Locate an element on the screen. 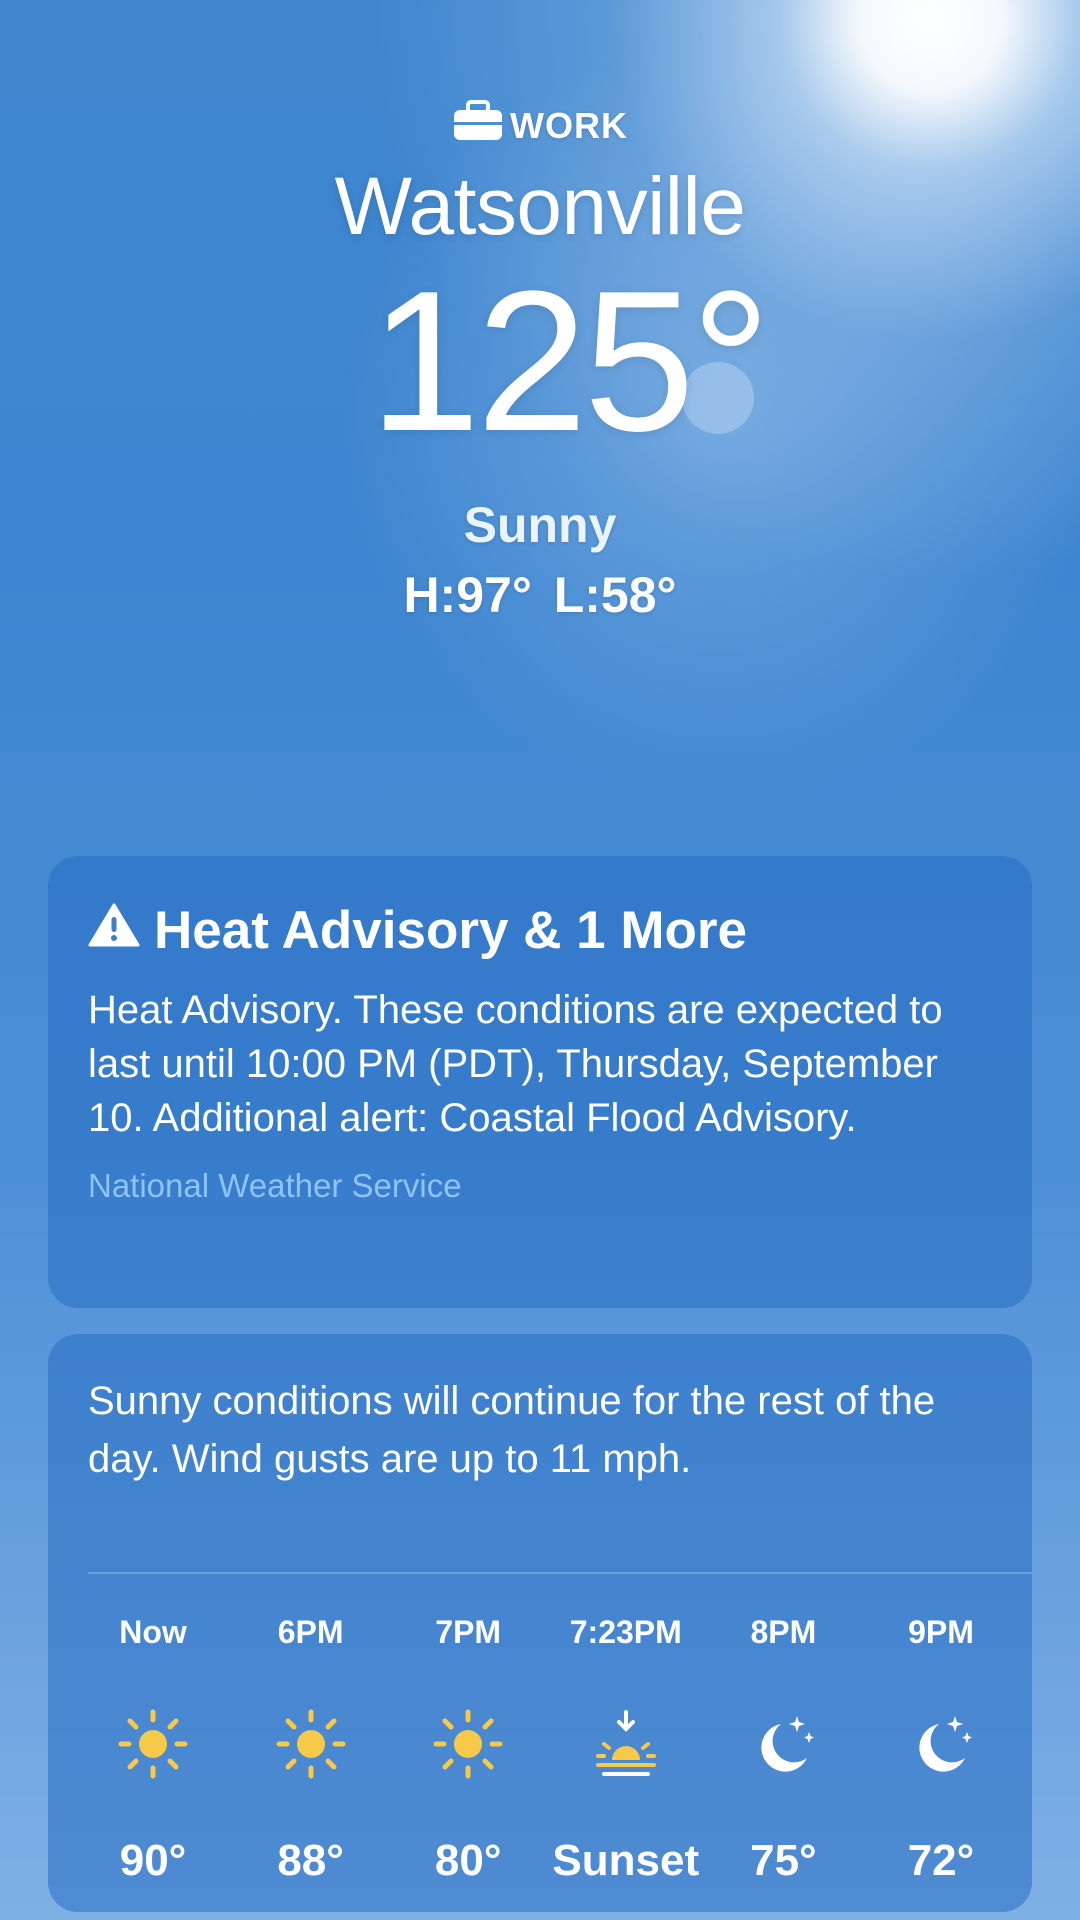 The image size is (1080, 1920). sunset-icon is located at coordinates (626, 1744).